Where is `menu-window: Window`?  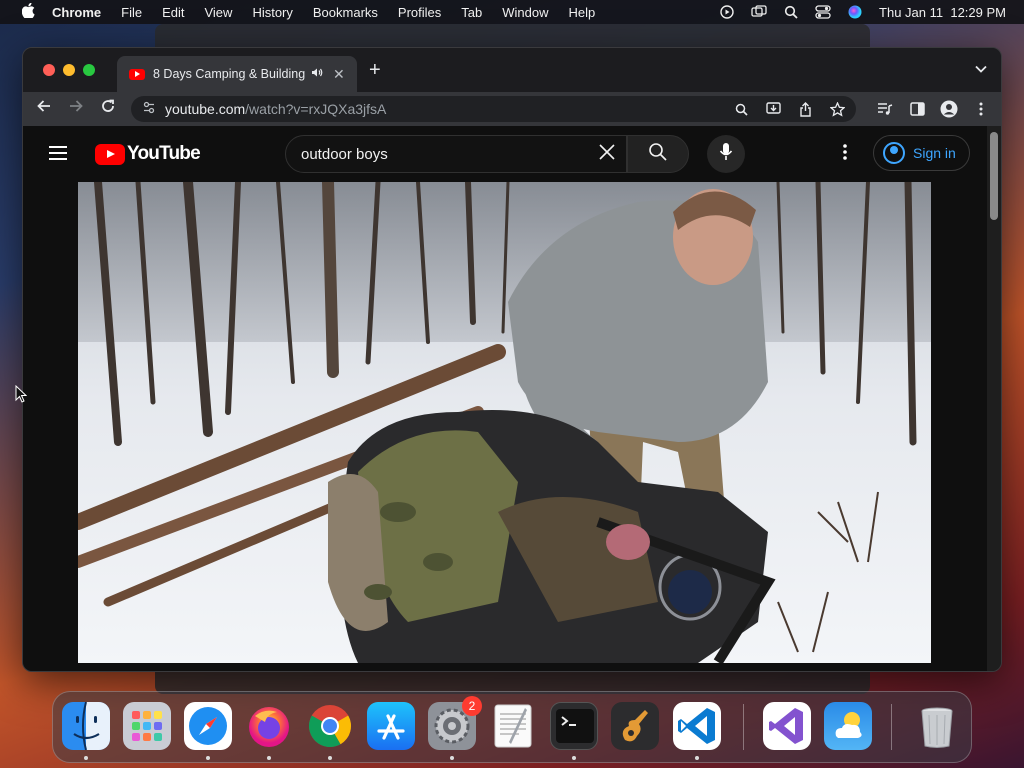
menu-window: Window is located at coordinates (525, 12).